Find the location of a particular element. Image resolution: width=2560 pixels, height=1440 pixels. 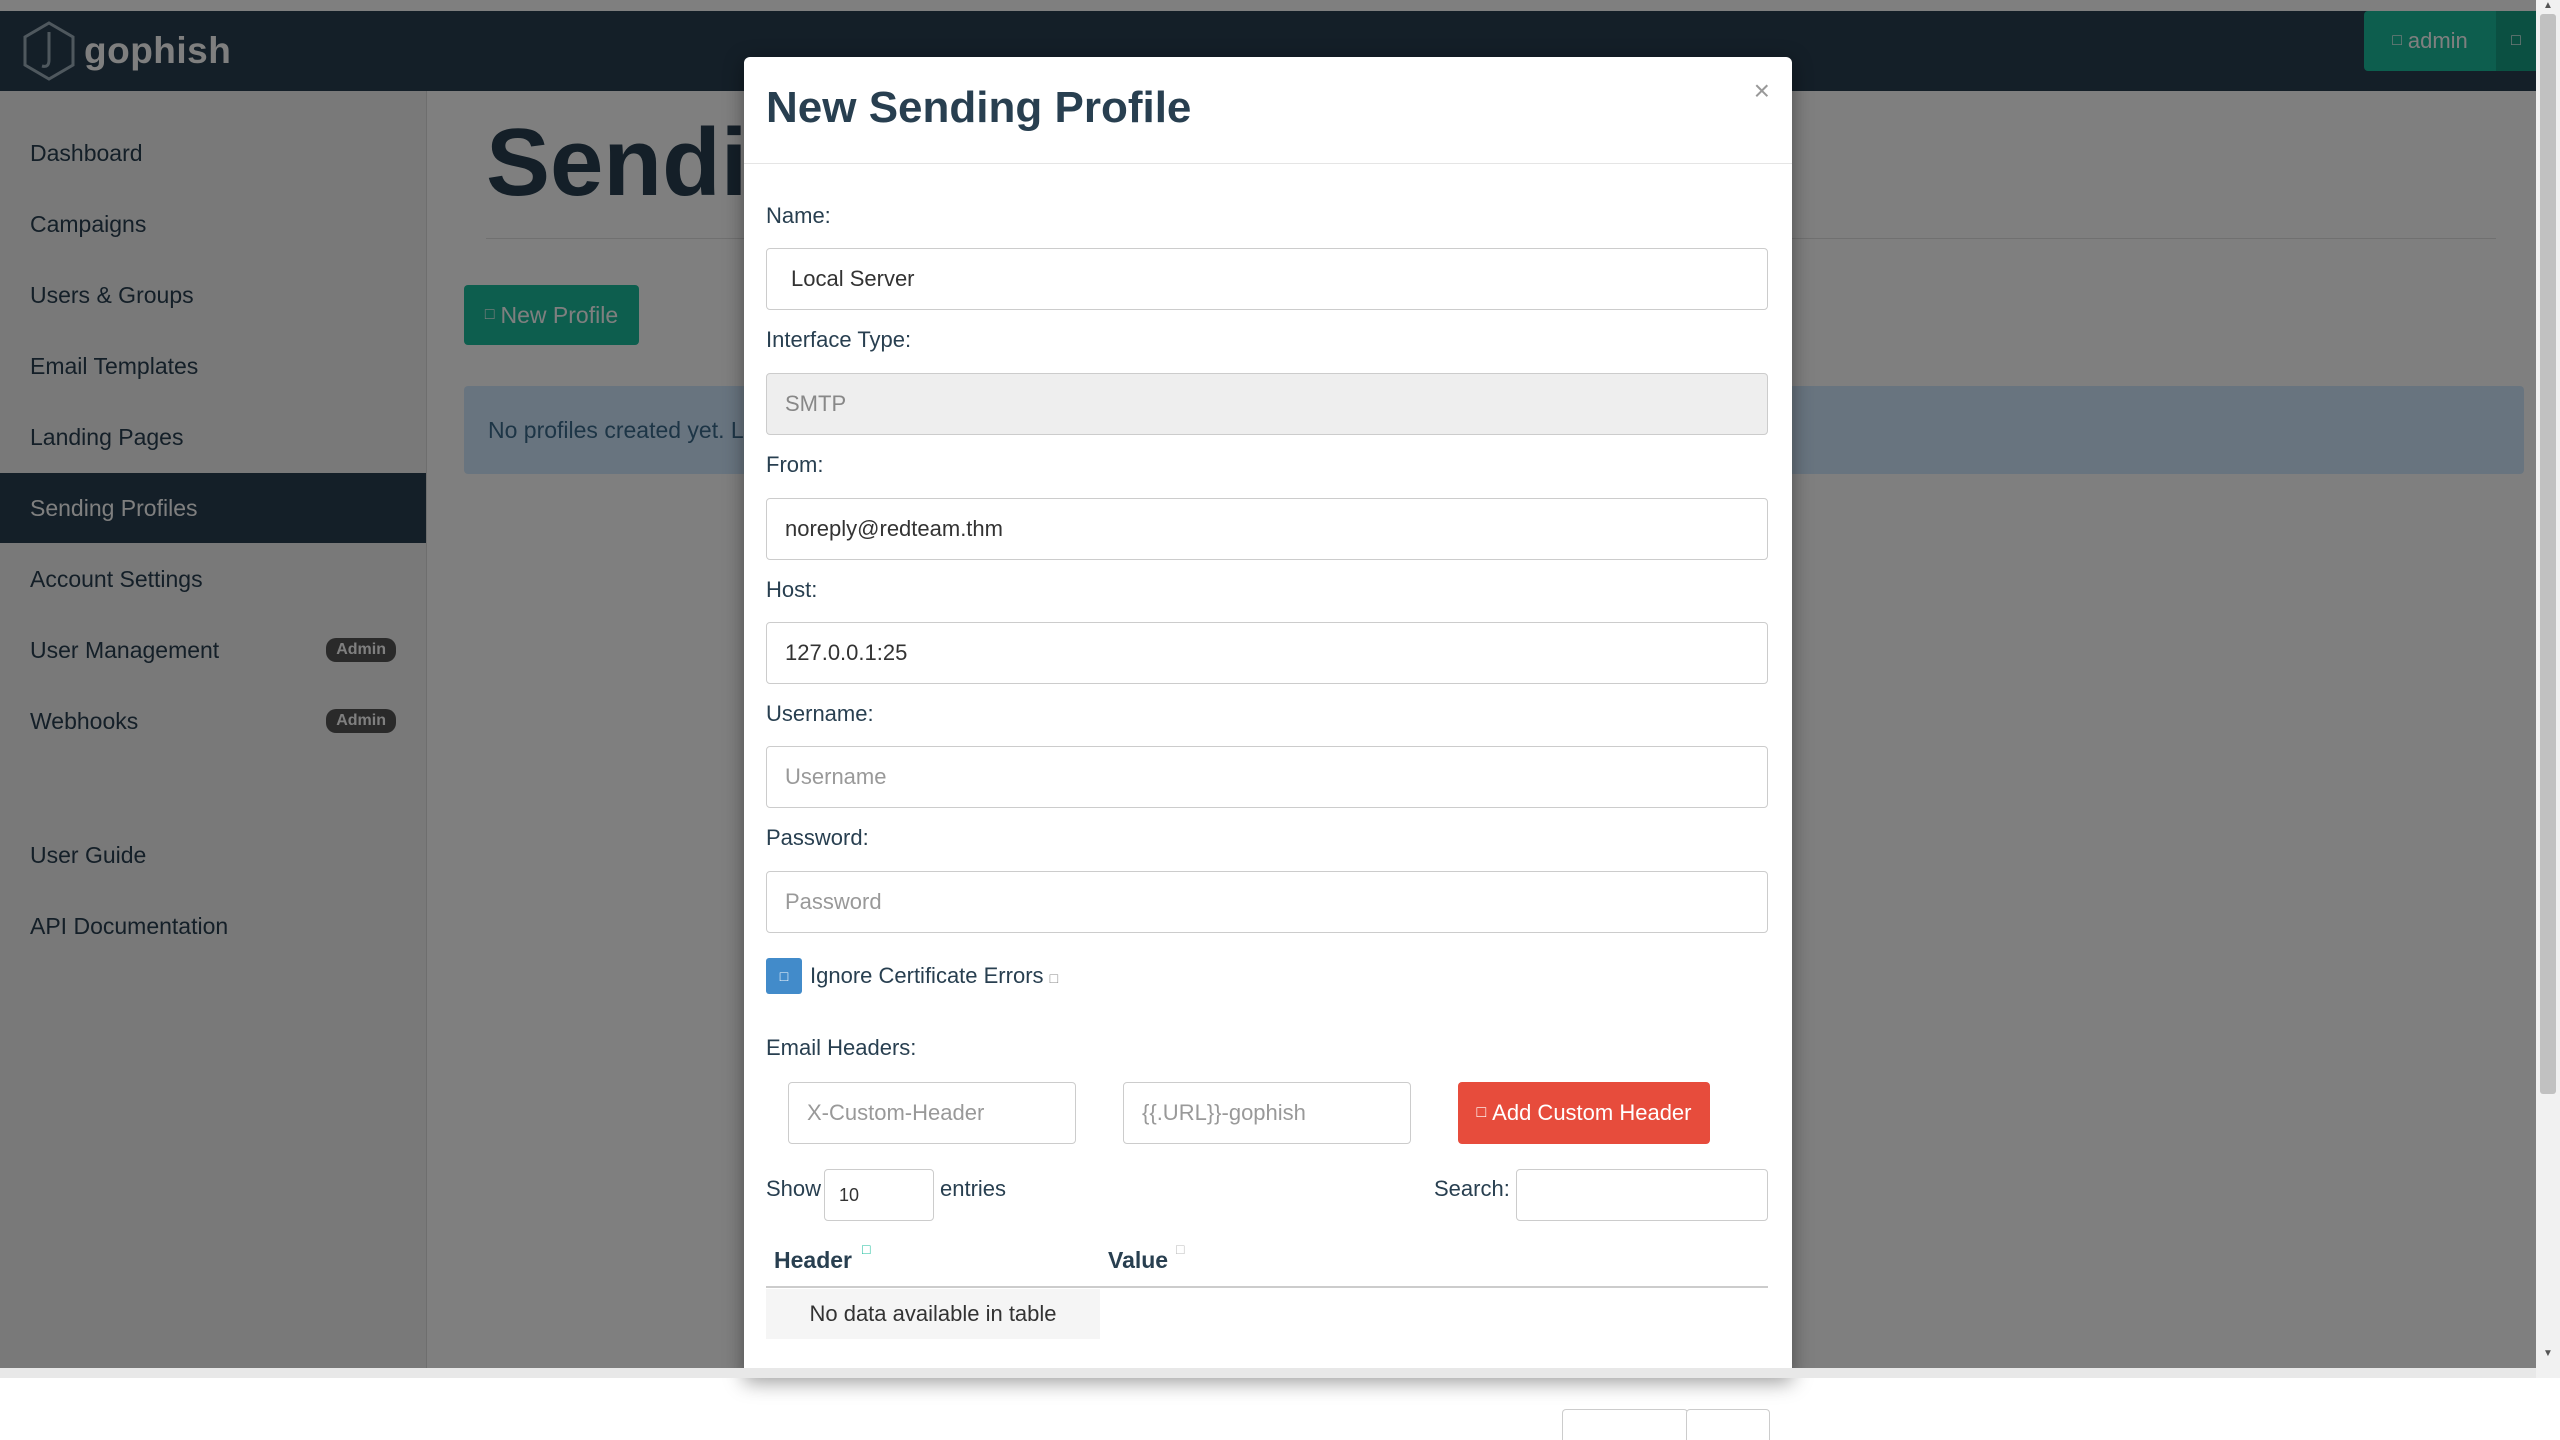

scroll-up-arrow-icon: ▲ is located at coordinates (2548, 6).